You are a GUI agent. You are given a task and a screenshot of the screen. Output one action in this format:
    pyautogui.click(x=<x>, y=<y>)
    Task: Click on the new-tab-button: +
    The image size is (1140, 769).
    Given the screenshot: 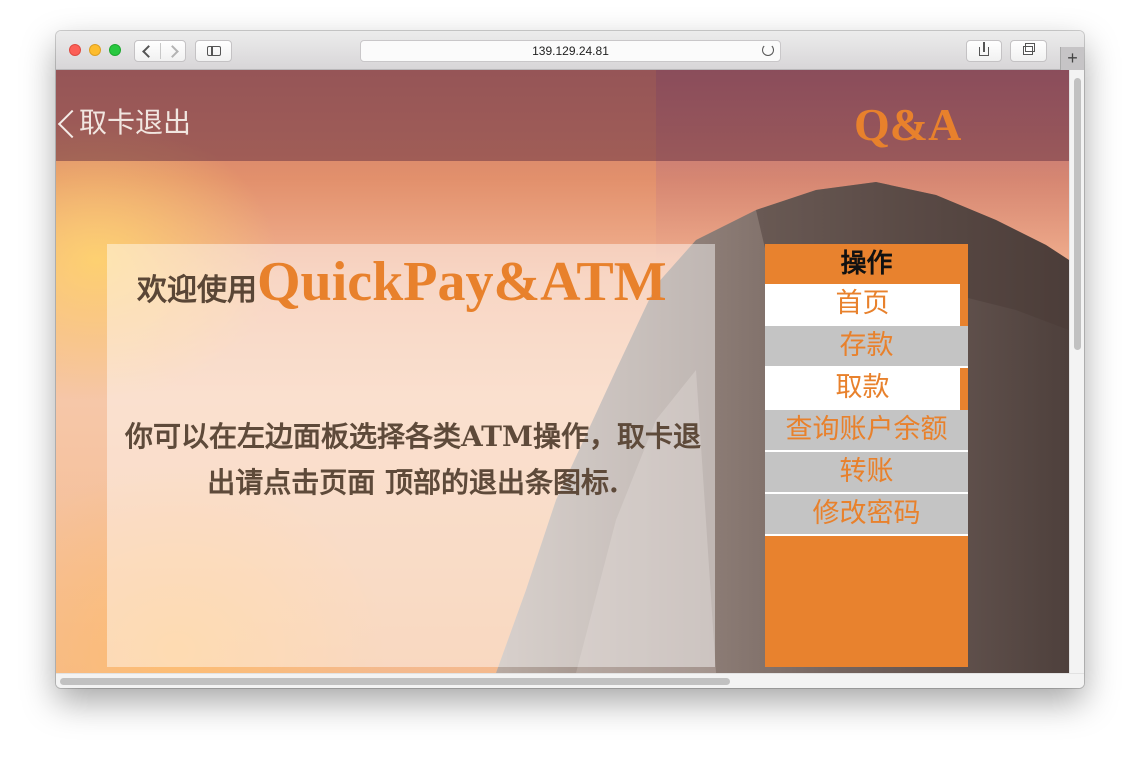 What is the action you would take?
    pyautogui.click(x=1072, y=58)
    